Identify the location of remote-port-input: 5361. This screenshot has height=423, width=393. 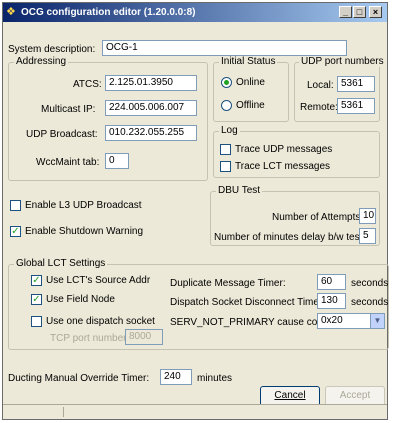
(356, 106).